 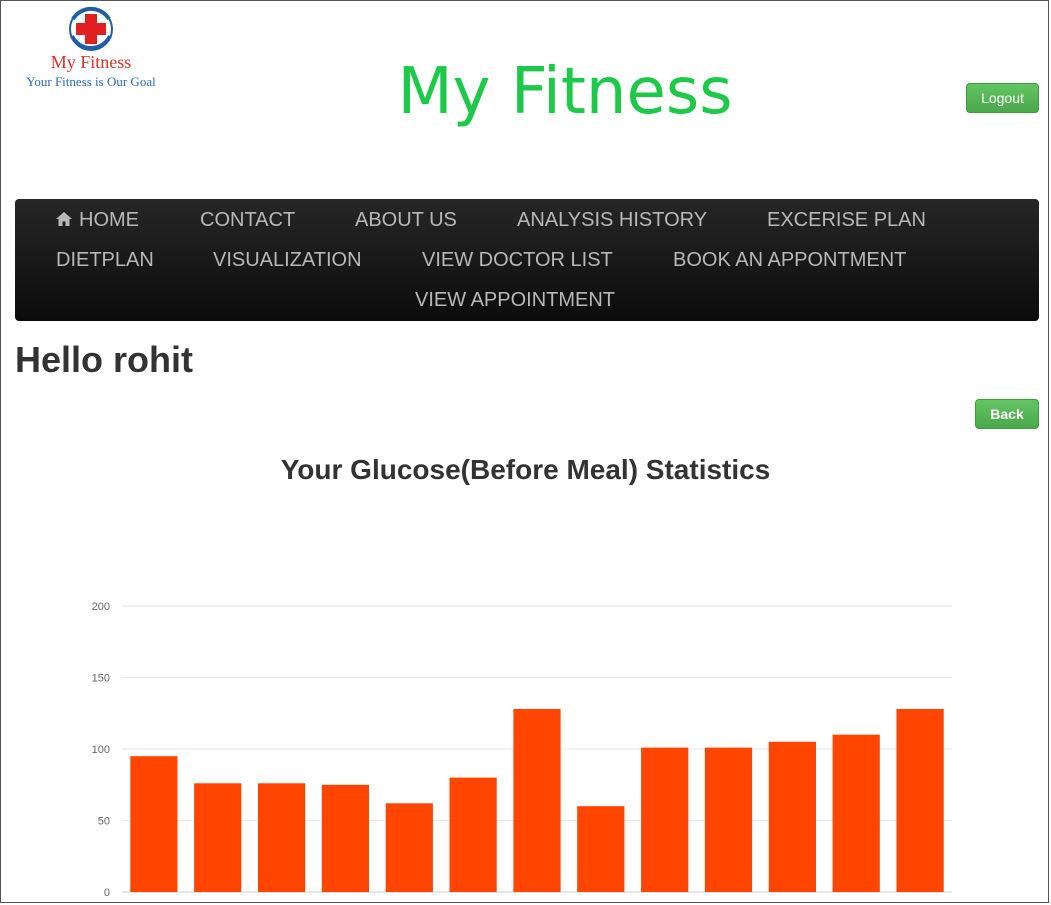 I want to click on nav-item-analysis-history: ANALYSIS HISTORY, so click(x=612, y=220).